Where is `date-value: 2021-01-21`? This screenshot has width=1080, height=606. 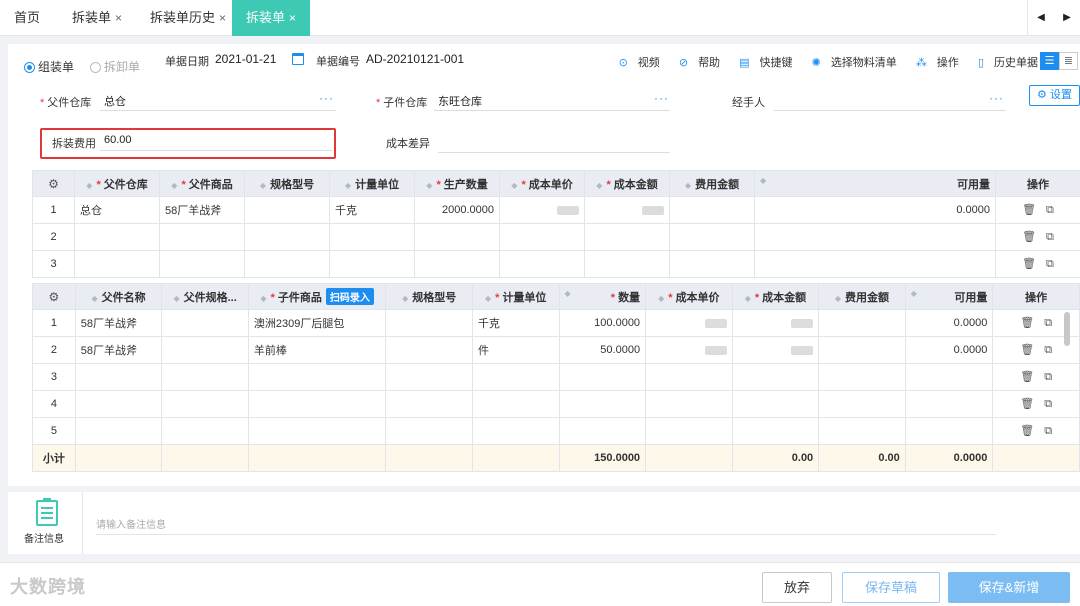 date-value: 2021-01-21 is located at coordinates (245, 59).